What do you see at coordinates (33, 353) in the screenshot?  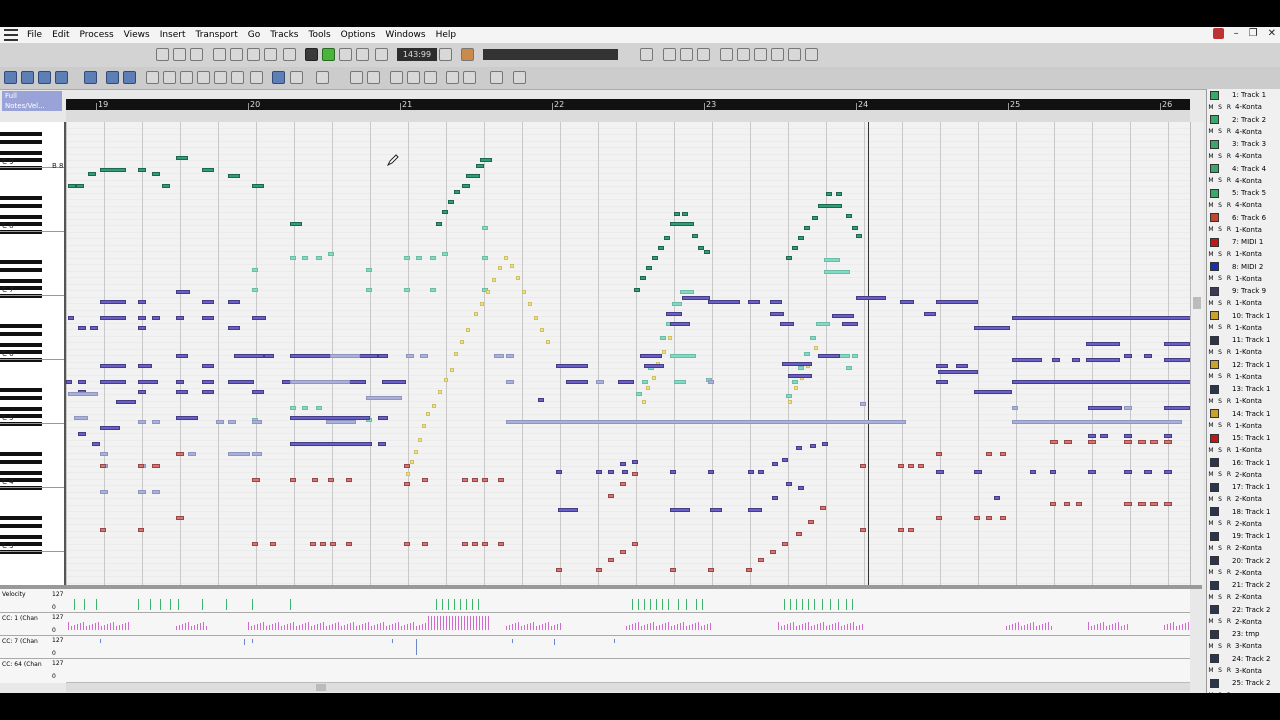 I see `piano-keyboard: C 9 C 8 C 7 C 6 C 5 C 4 C 3 B 8` at bounding box center [33, 353].